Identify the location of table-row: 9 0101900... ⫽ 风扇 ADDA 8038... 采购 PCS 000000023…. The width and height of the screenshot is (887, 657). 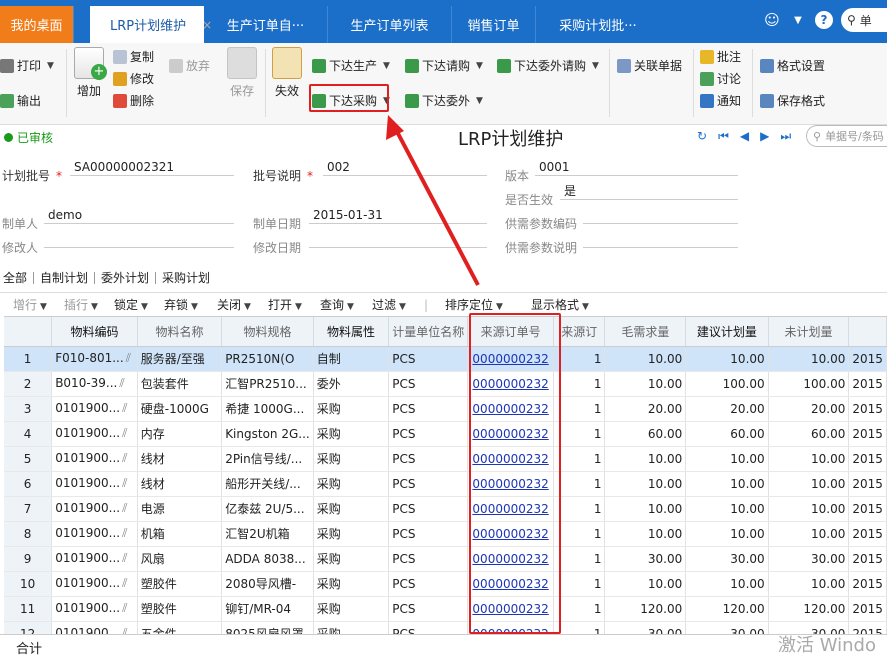
(445, 559).